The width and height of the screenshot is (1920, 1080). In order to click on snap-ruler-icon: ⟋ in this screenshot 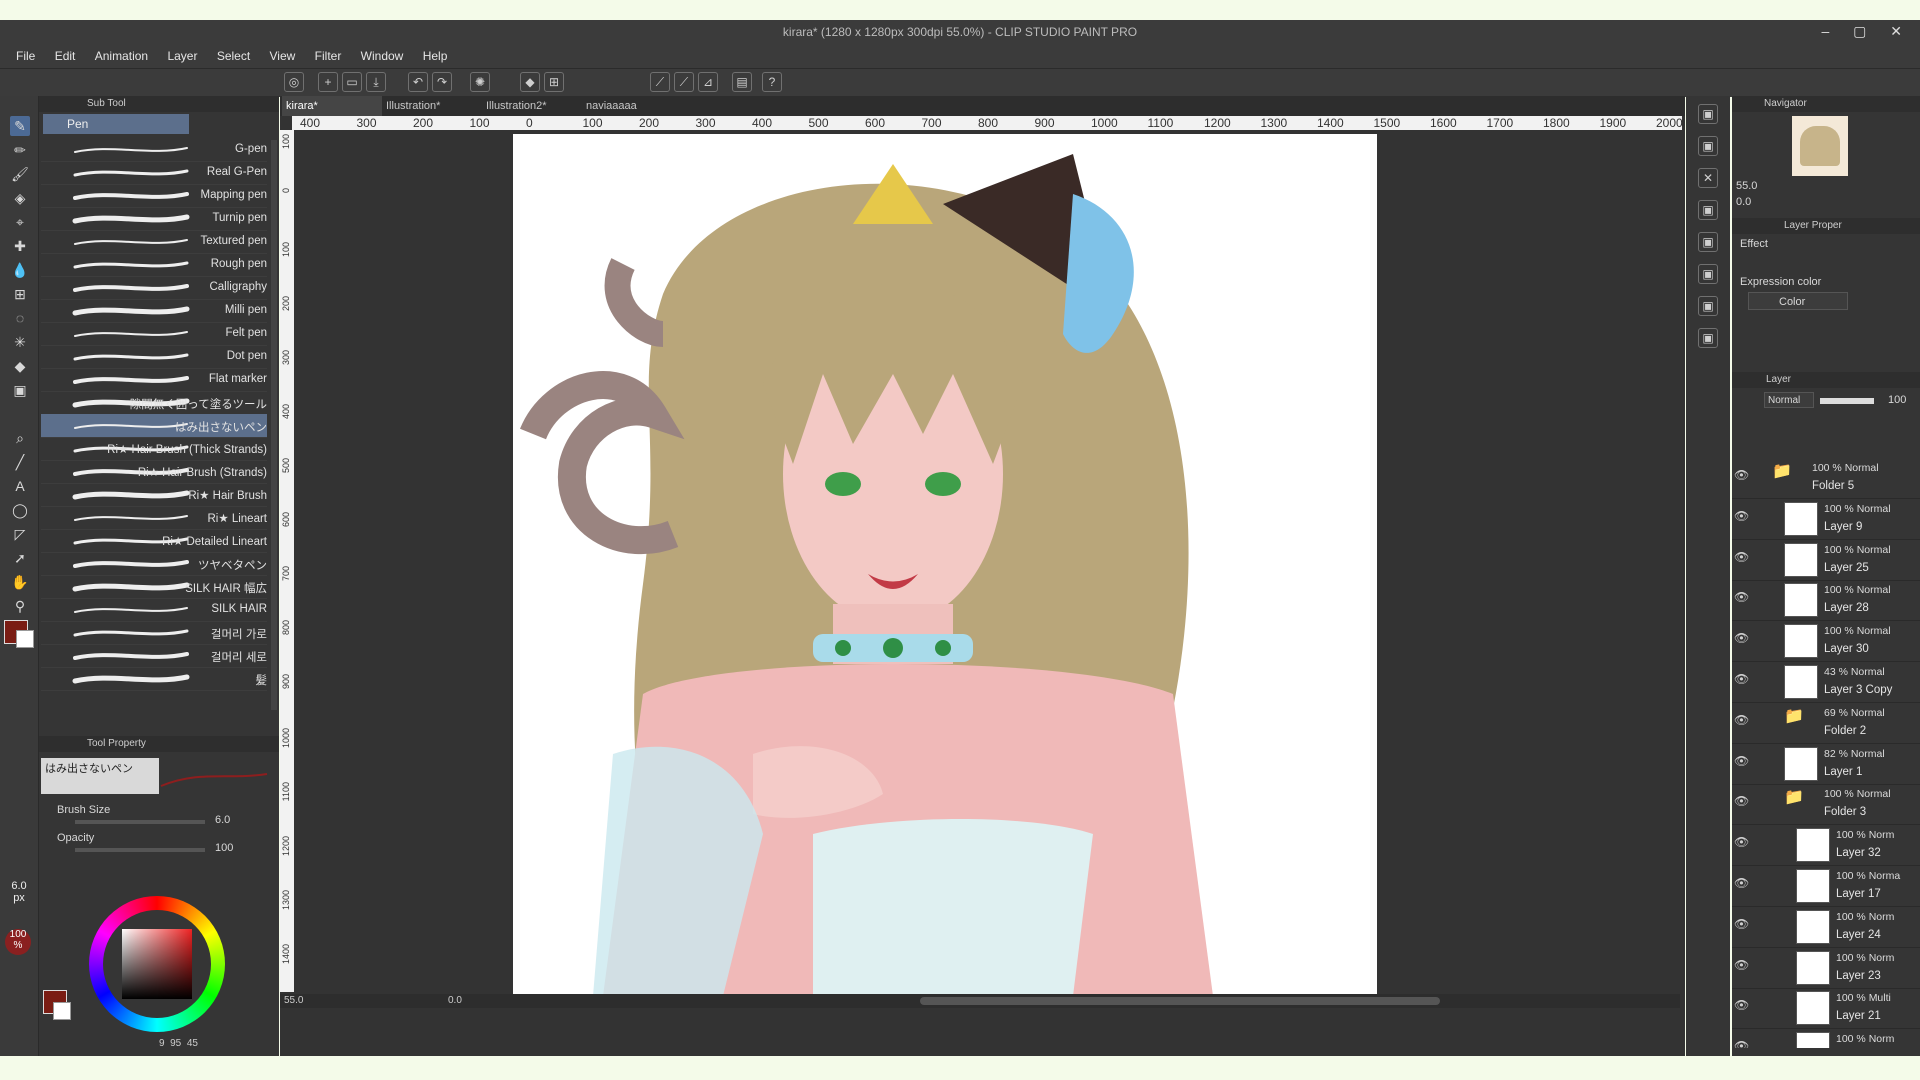, I will do `click(660, 82)`.